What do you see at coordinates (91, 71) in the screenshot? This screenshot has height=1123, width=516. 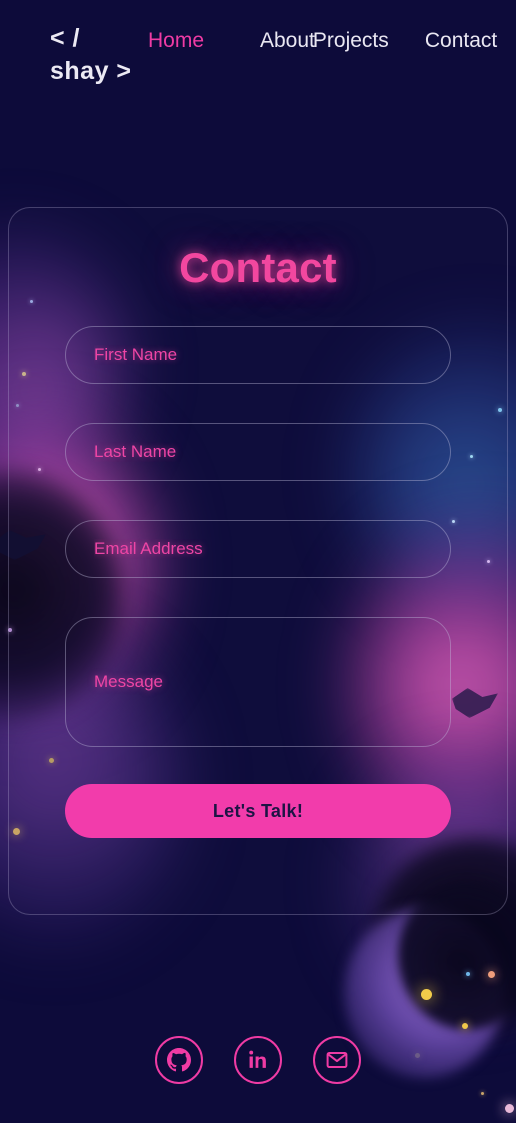 I see `logo-line-2: shay >` at bounding box center [91, 71].